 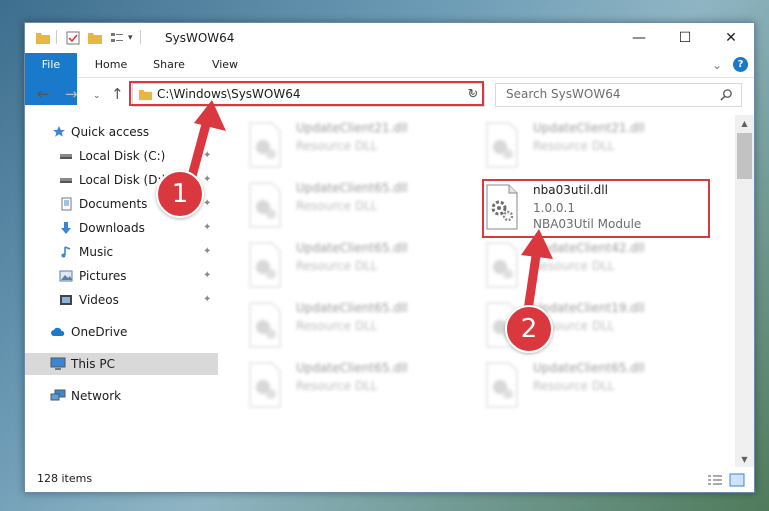 I want to click on computer-icon, so click(x=58, y=363).